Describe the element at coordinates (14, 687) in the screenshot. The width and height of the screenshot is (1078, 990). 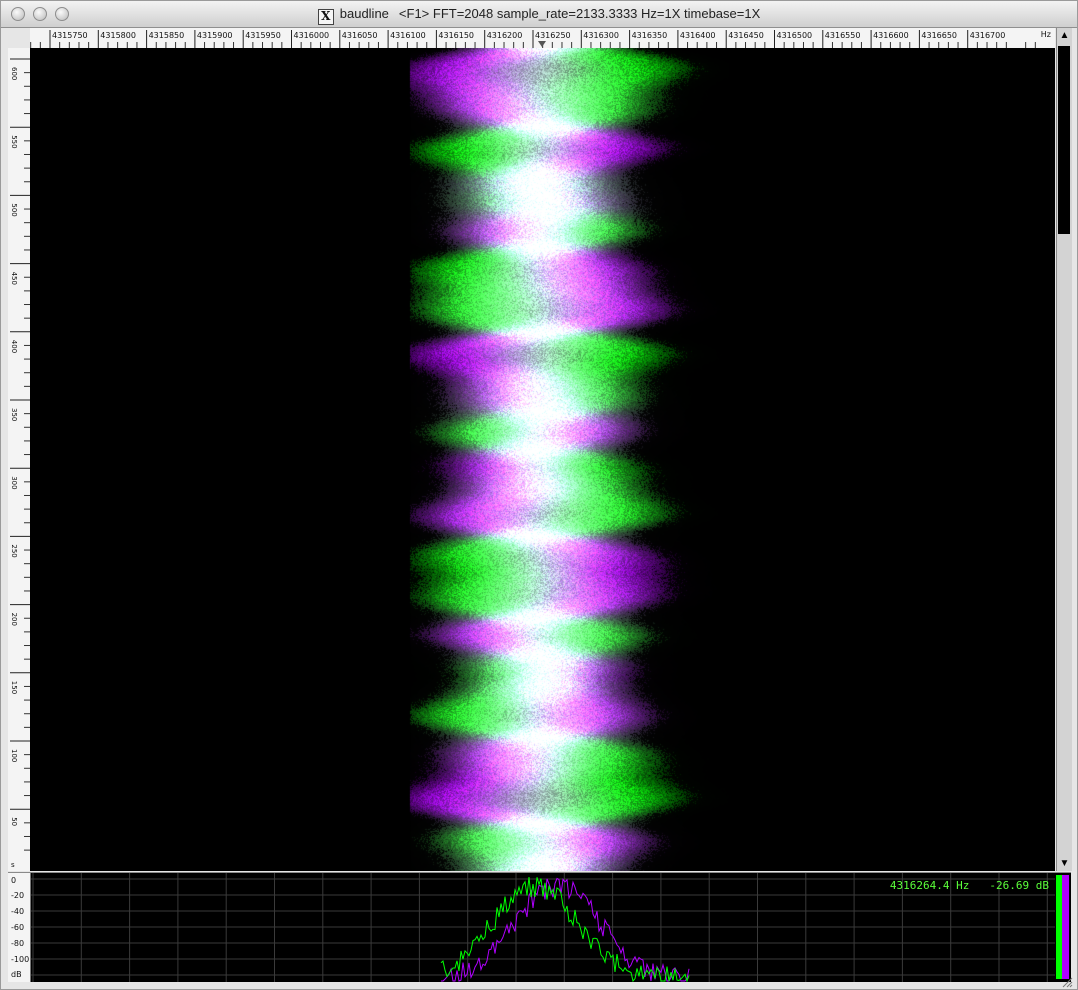
I see `time-tick-label: 150` at that location.